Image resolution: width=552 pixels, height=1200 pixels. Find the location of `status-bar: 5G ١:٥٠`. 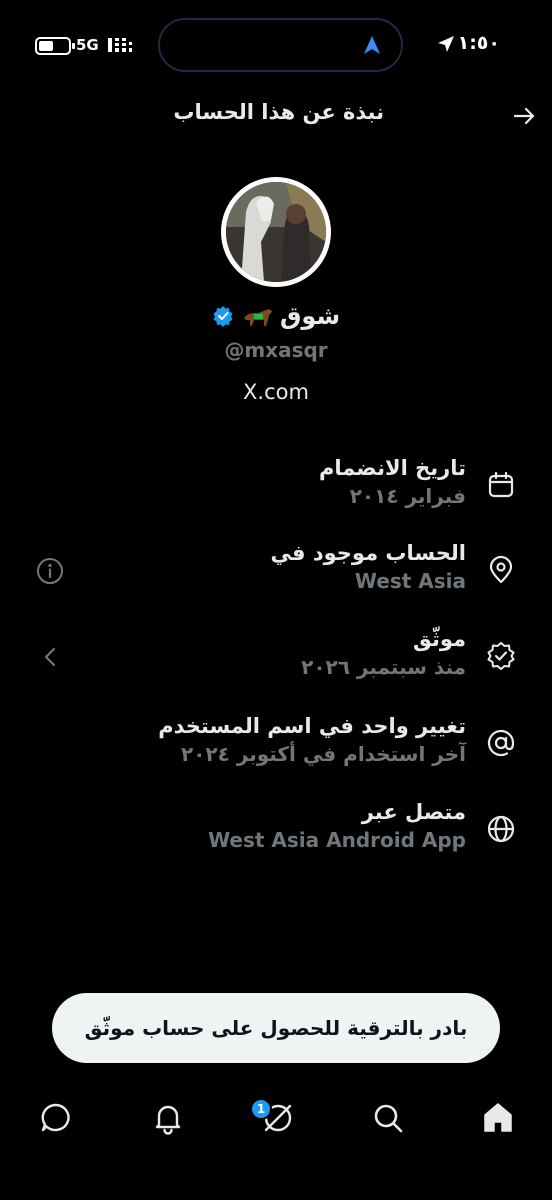

status-bar: 5G ١:٥٠ is located at coordinates (276, 45).